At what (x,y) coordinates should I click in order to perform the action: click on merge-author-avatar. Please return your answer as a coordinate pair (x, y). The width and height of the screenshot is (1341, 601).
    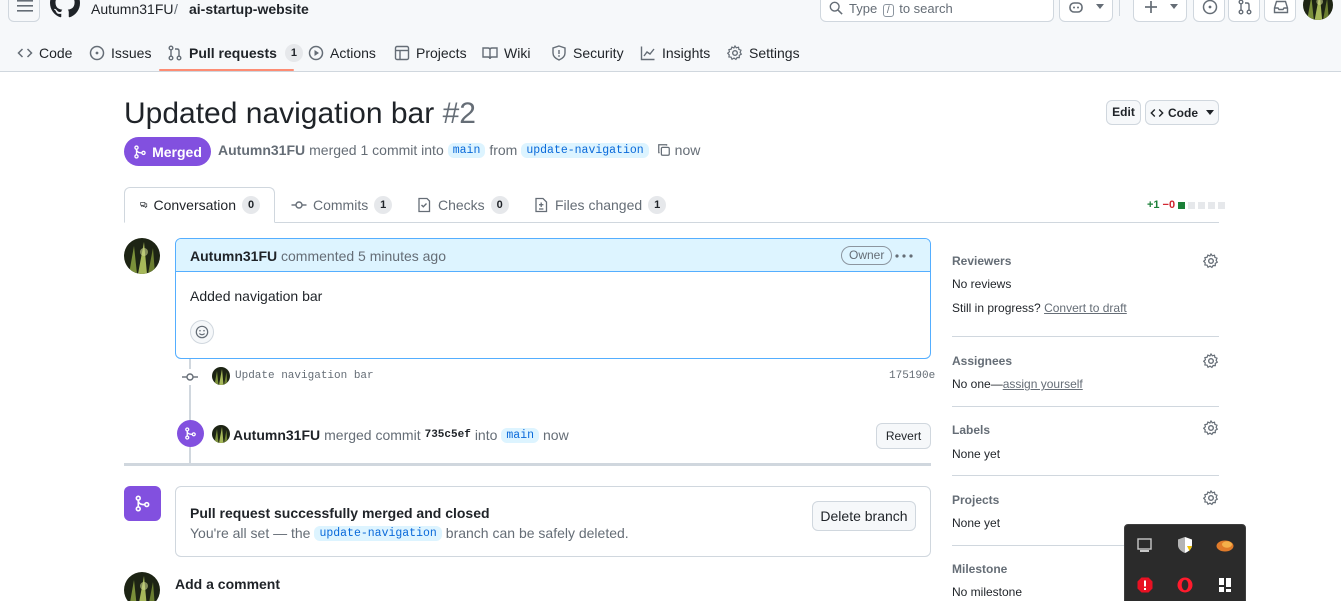
    Looking at the image, I should click on (221, 434).